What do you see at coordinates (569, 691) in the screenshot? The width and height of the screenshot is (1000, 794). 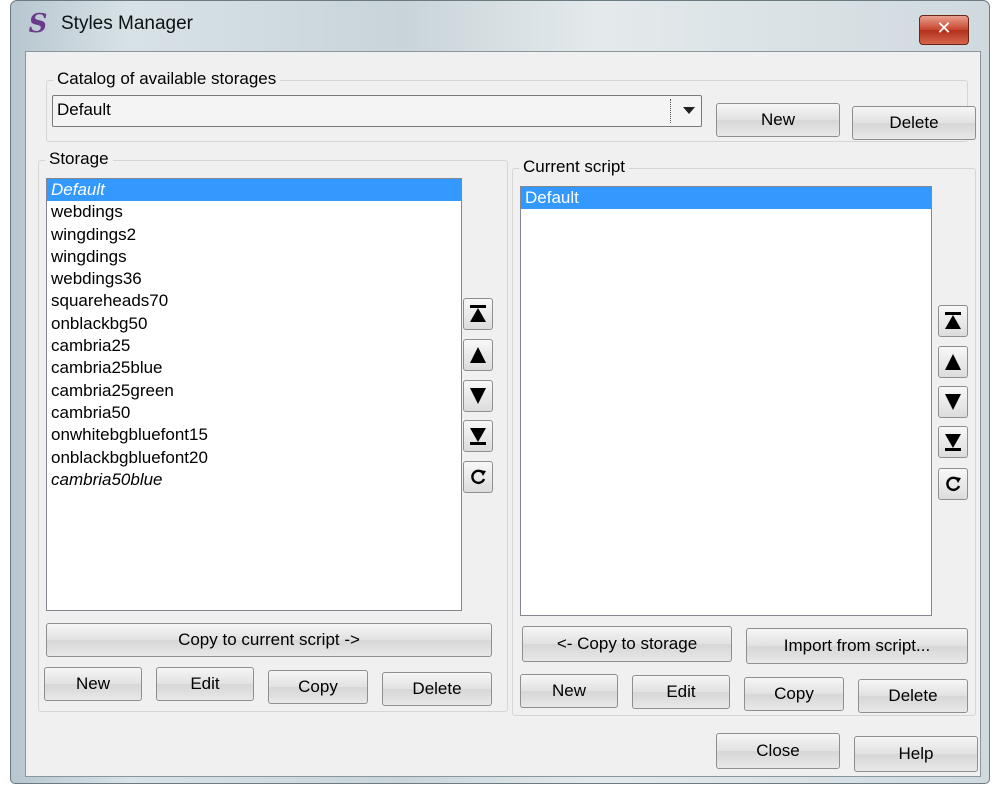 I see `script-new-button: New` at bounding box center [569, 691].